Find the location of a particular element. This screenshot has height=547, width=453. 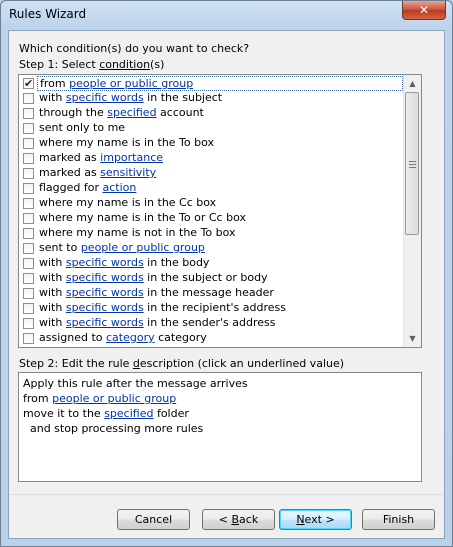

scroll-up-arrow-icon: ▲ is located at coordinates (412, 83).